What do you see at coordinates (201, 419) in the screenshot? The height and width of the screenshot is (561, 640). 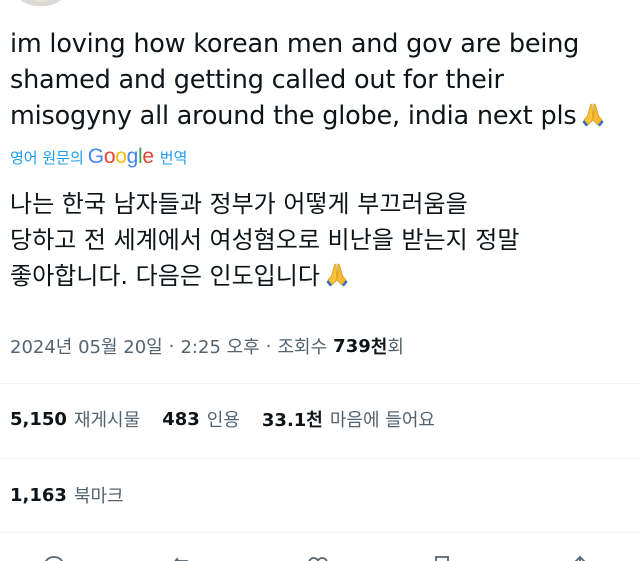 I see `quotes-stat: 483 인용` at bounding box center [201, 419].